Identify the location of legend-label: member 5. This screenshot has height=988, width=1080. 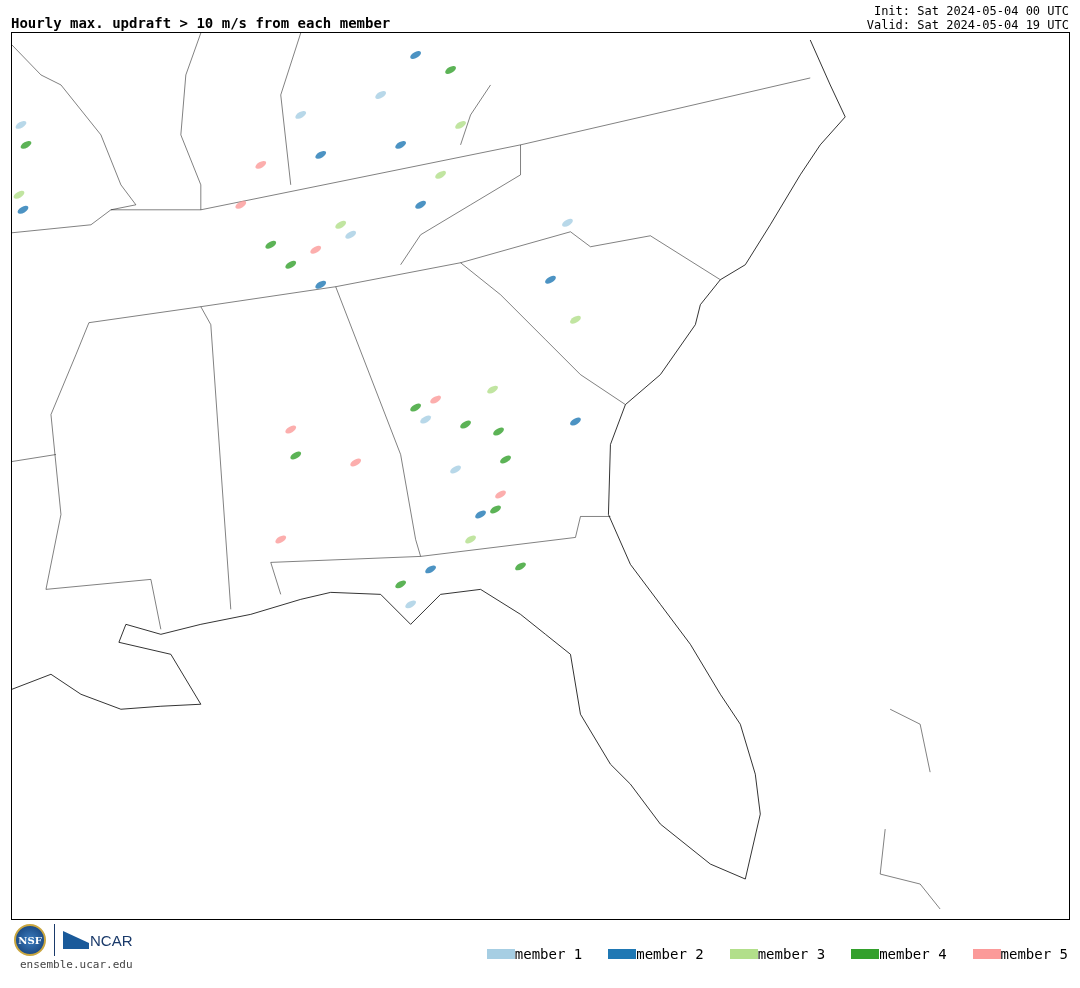
(1034, 954).